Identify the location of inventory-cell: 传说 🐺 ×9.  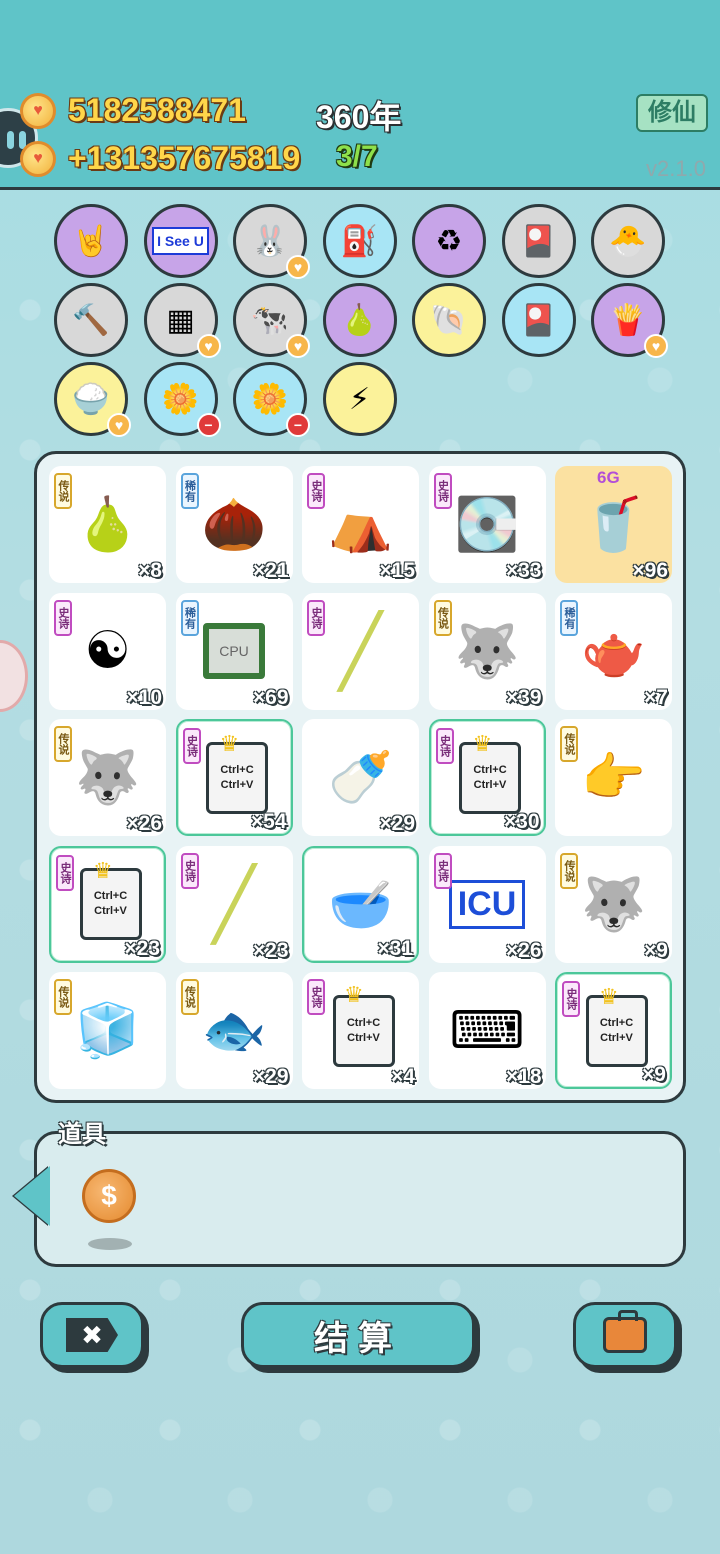
(613, 904).